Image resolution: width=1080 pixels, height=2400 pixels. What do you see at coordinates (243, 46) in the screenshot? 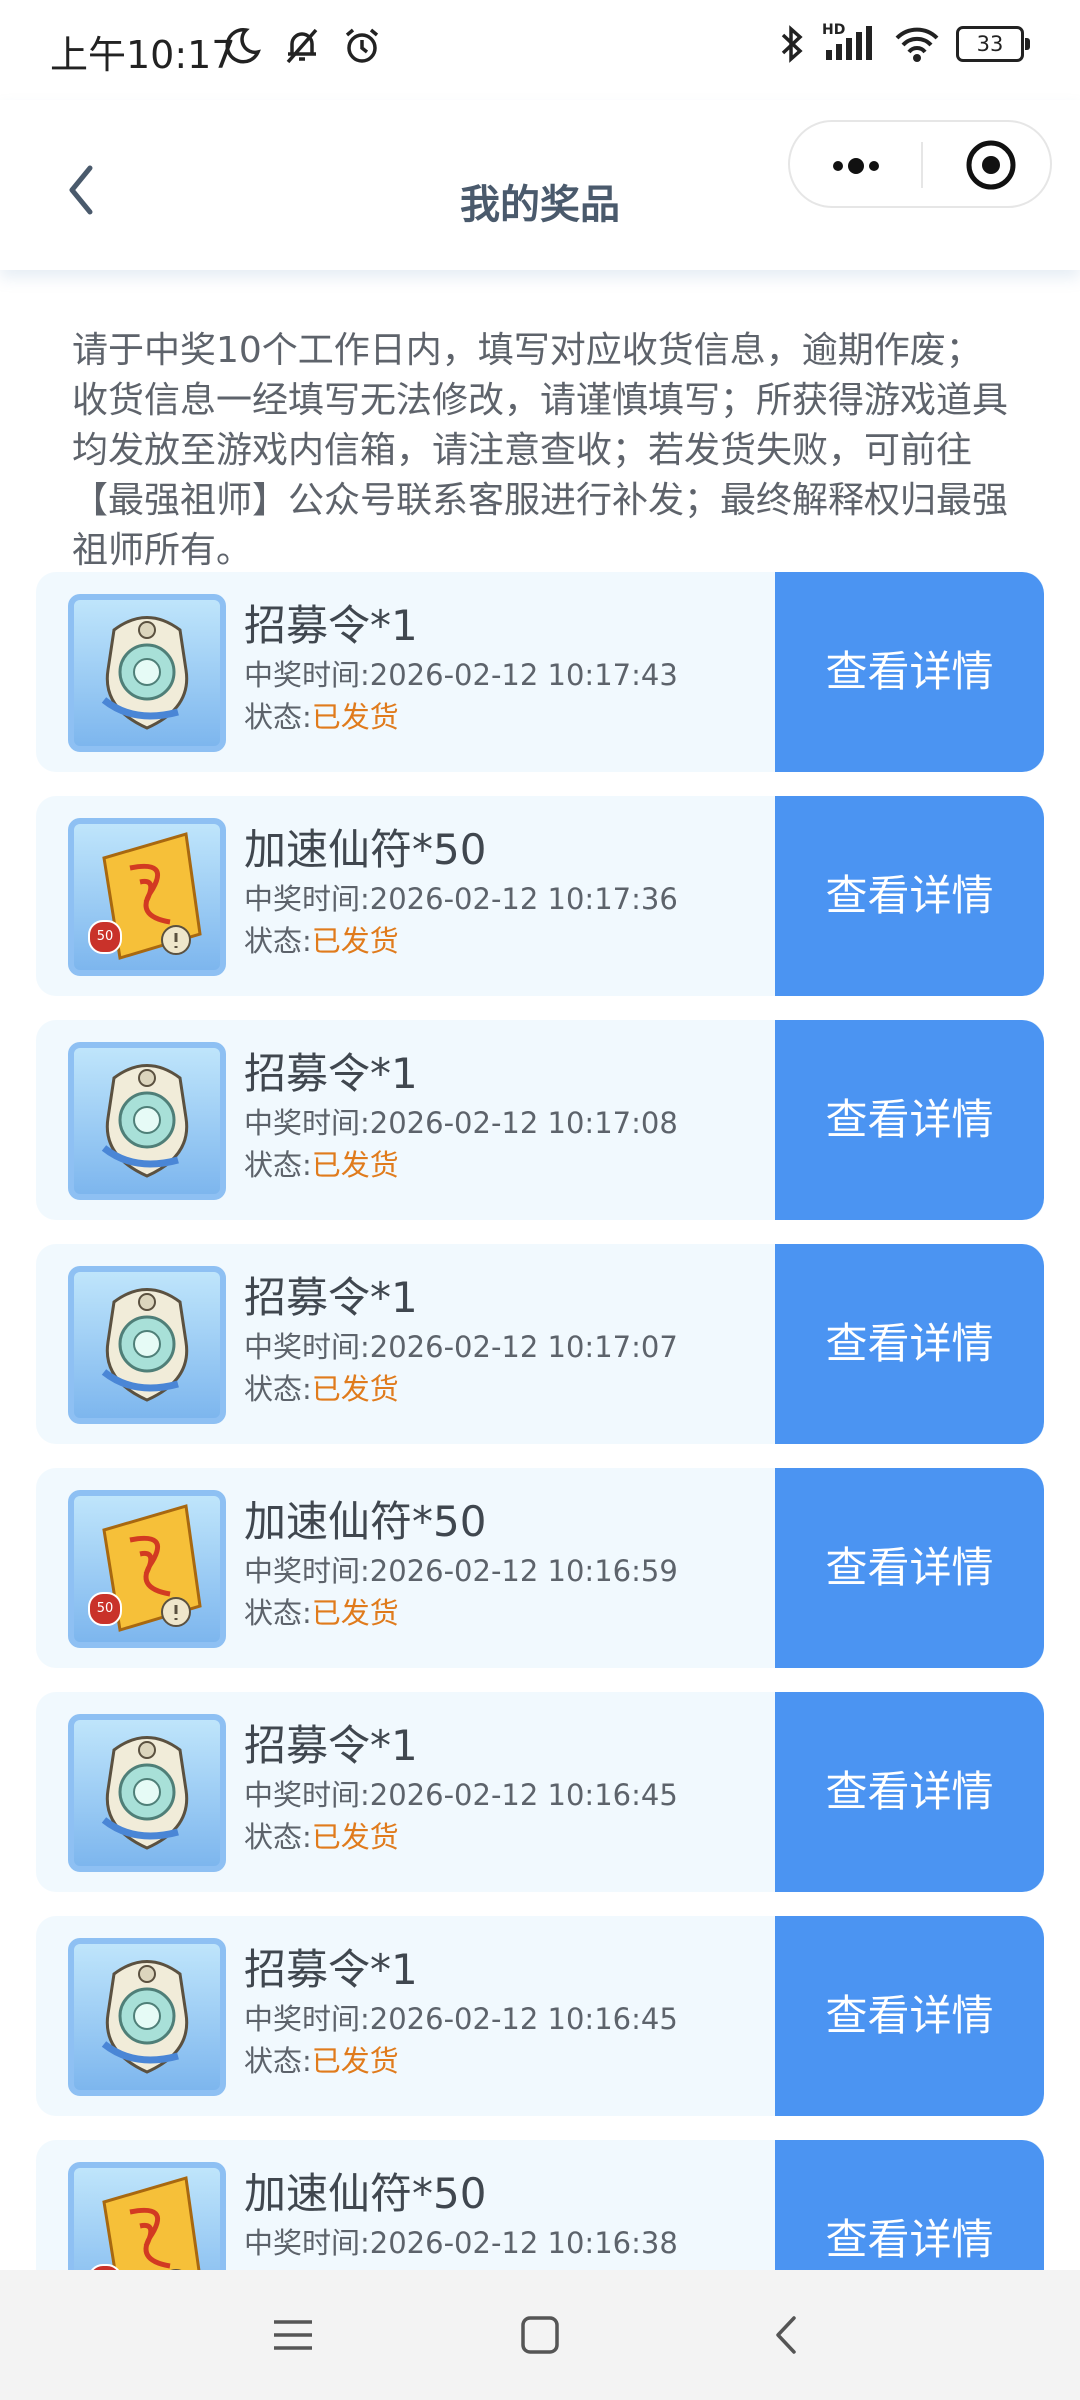
I see `moon-icon` at bounding box center [243, 46].